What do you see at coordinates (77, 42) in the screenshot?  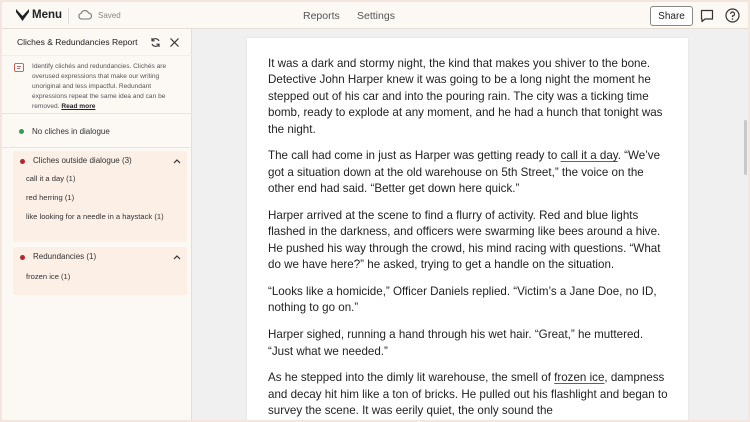 I see `sidebar-title: Cliches & Redundancies Report` at bounding box center [77, 42].